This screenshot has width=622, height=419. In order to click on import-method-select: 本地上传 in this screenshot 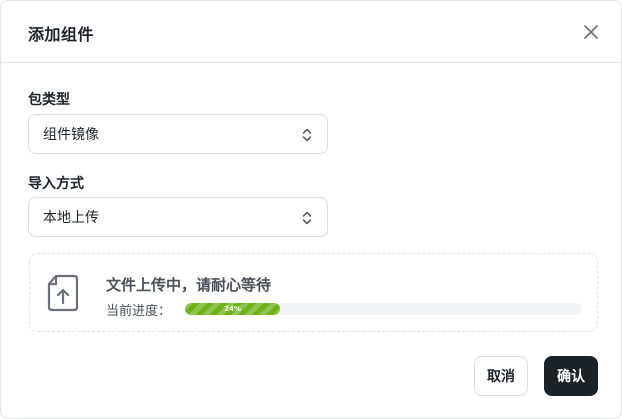, I will do `click(178, 217)`.